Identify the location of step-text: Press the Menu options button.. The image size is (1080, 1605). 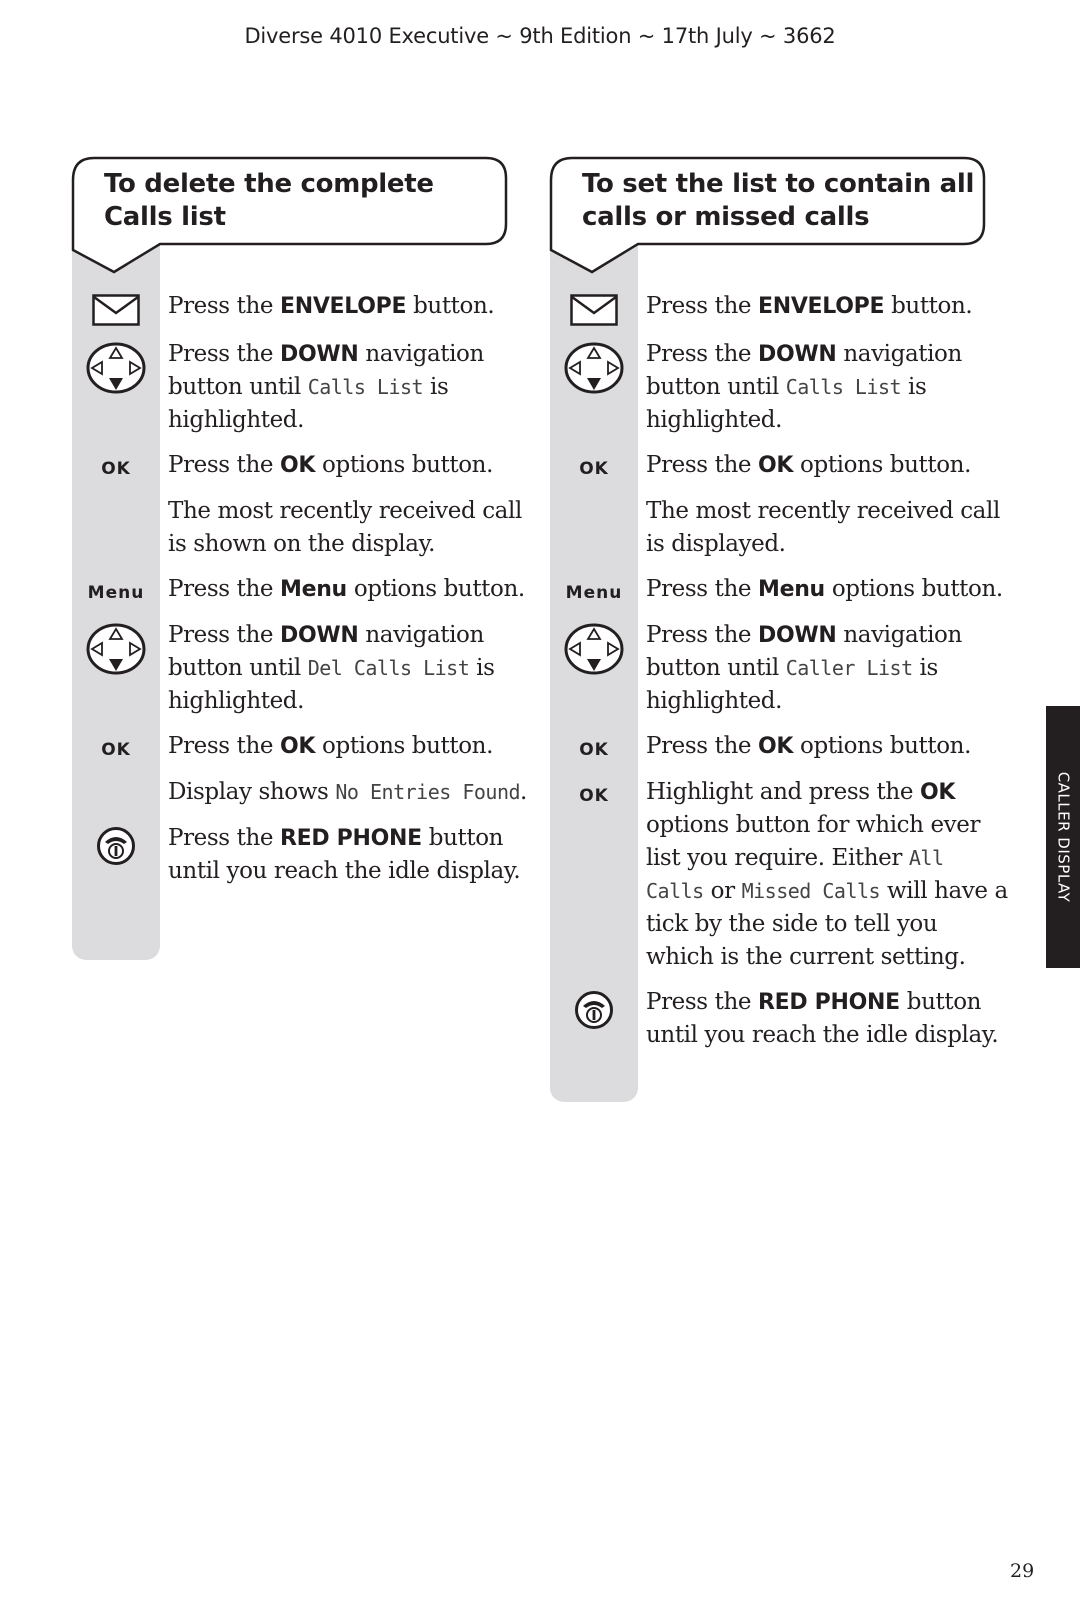
(824, 589).